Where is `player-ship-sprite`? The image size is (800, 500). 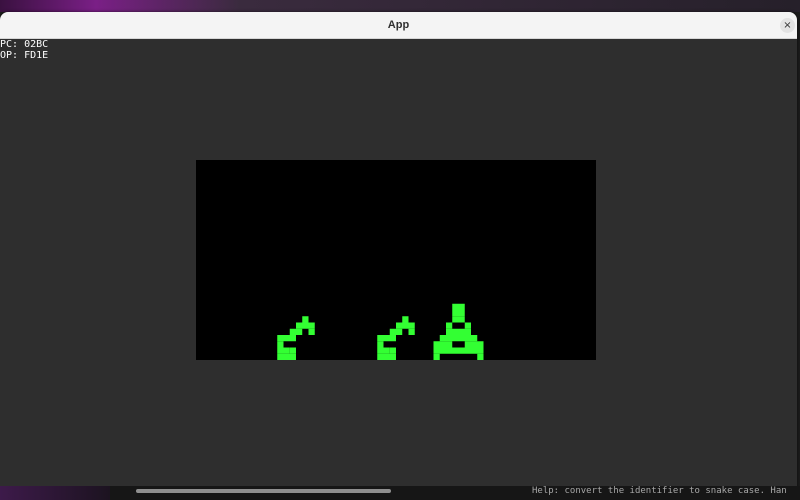 player-ship-sprite is located at coordinates (458, 331).